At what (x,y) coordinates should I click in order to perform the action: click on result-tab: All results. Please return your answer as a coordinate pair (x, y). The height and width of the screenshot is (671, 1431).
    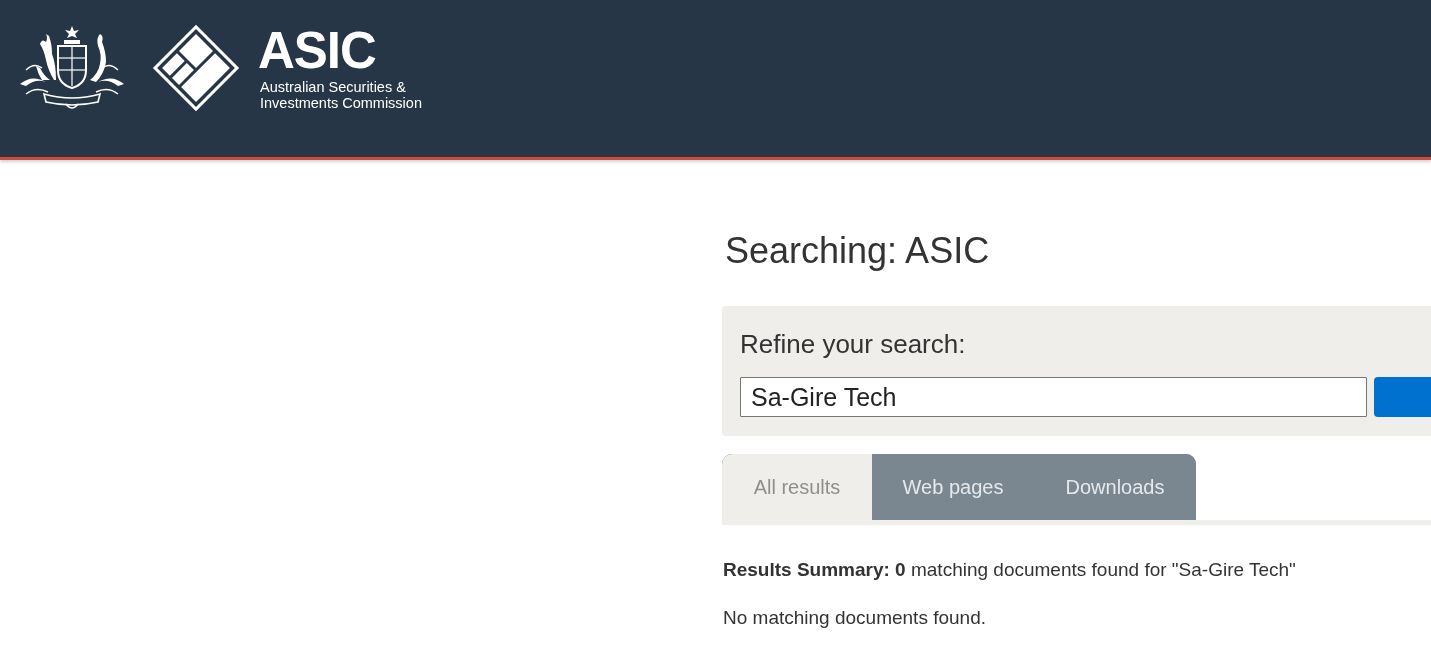
    Looking at the image, I should click on (797, 487).